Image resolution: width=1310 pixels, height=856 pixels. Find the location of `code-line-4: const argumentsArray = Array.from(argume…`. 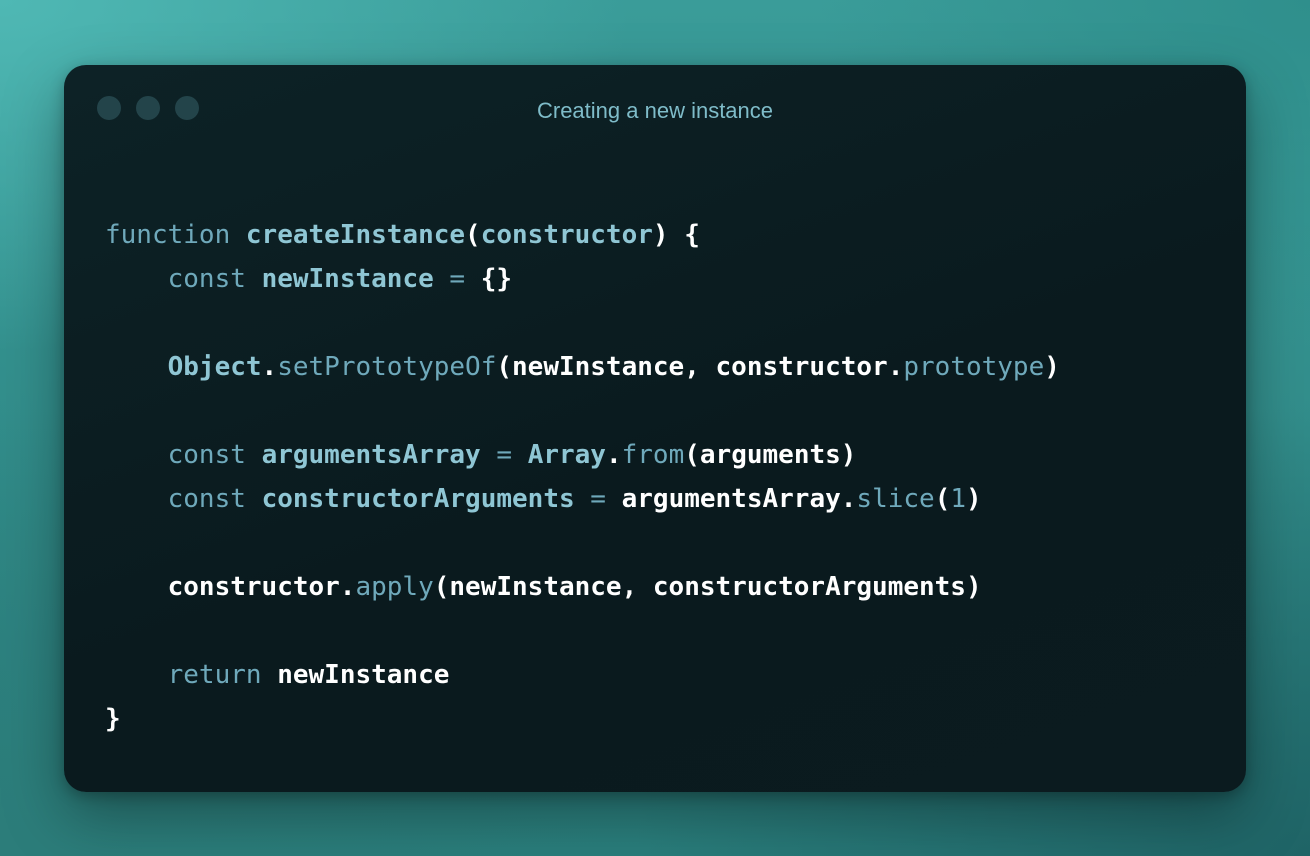

code-line-4: const argumentsArray = Array.from(argume… is located at coordinates (582, 455).